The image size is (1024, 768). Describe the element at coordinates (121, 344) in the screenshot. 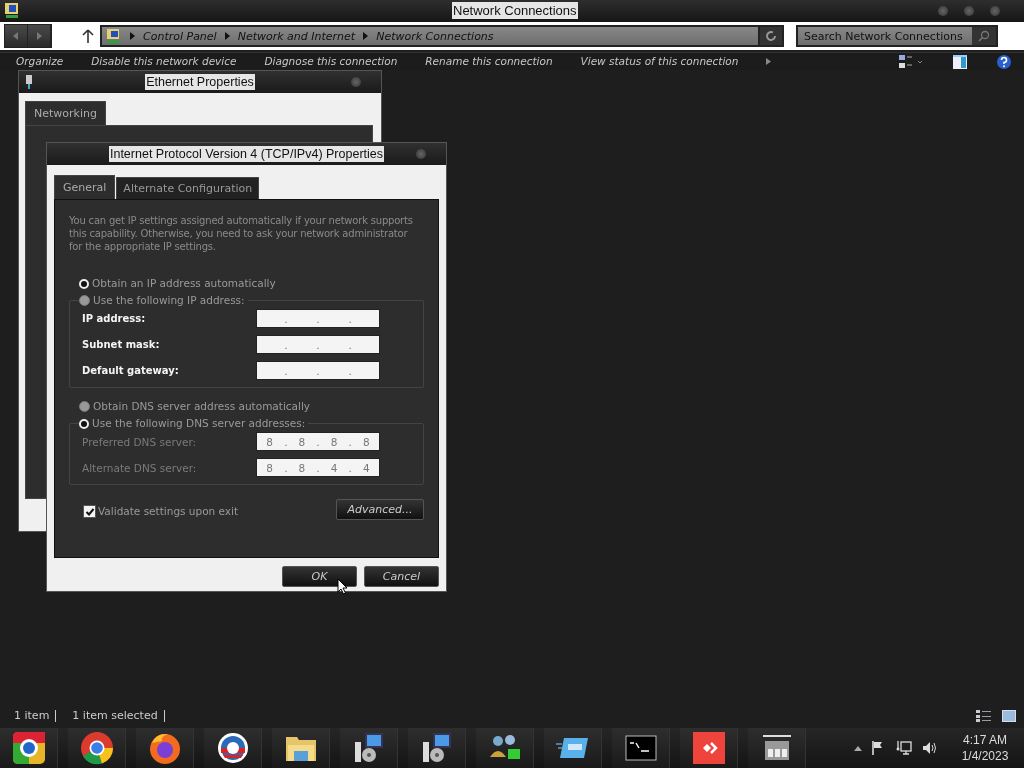

I see `field-label: Subnet mask:` at that location.